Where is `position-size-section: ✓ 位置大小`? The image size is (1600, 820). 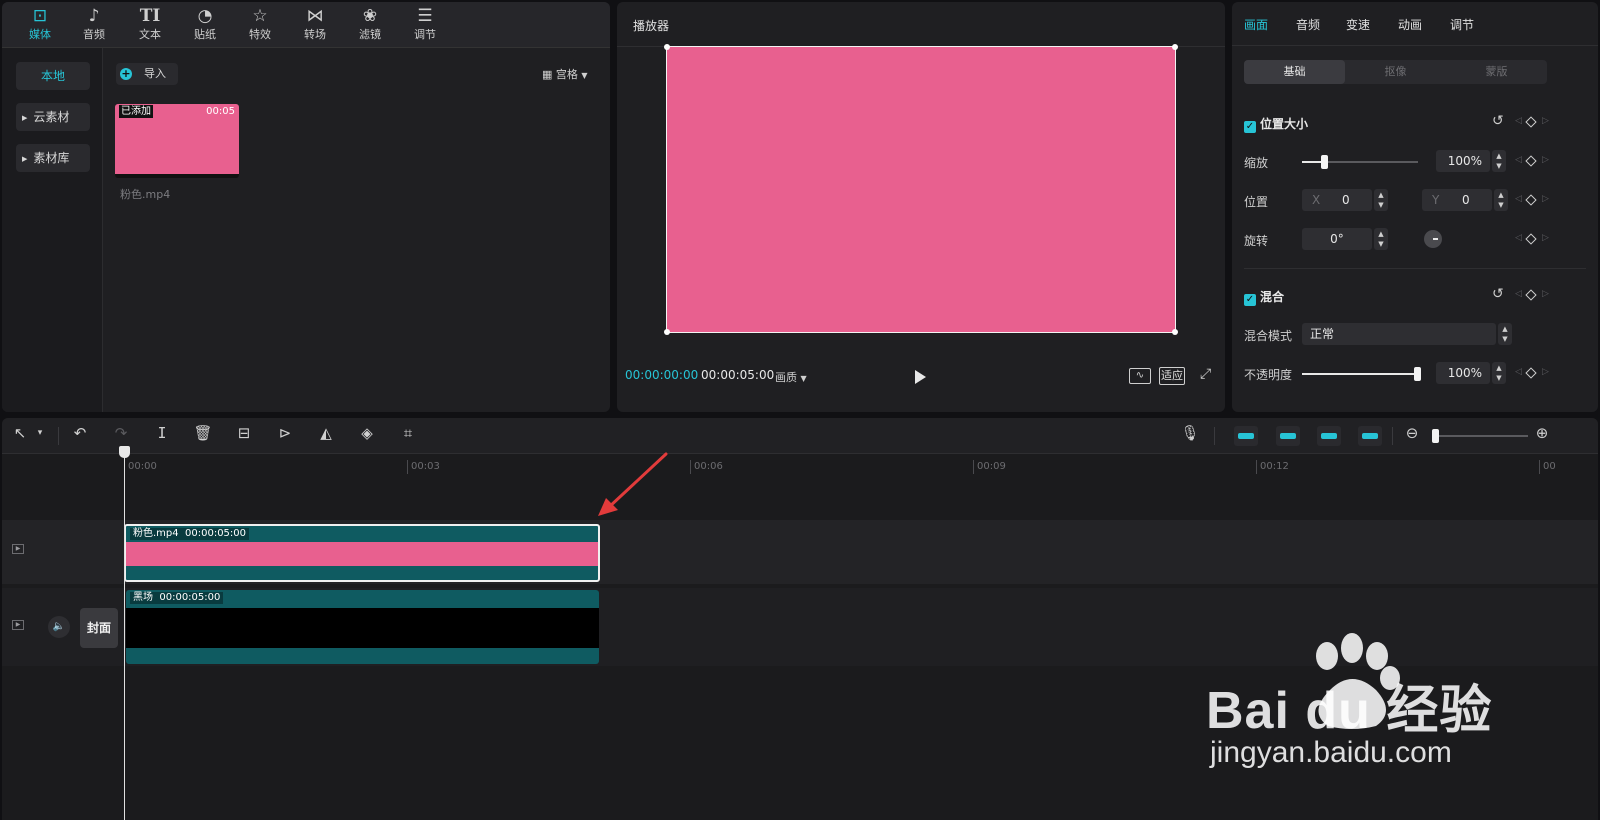
position-size-section: ✓ 位置大小 is located at coordinates (1276, 124).